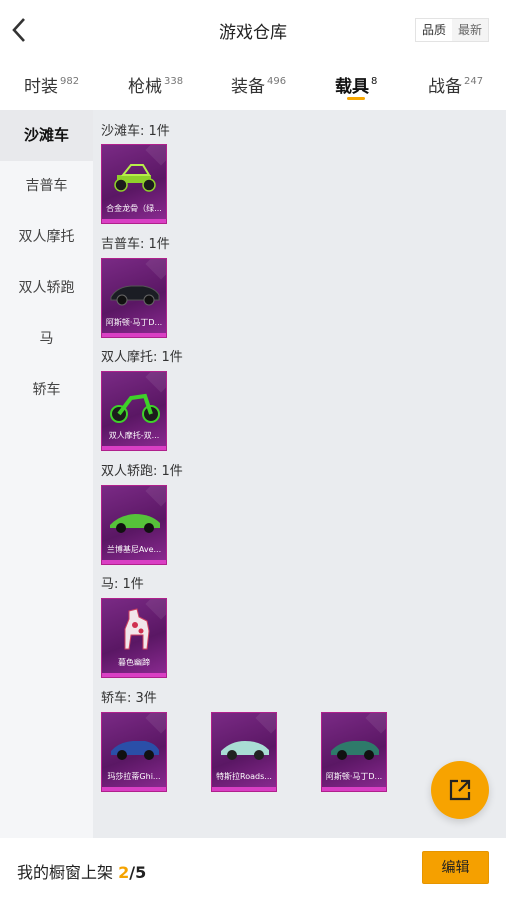  Describe the element at coordinates (41, 87) in the screenshot. I see `tab-label: 时装` at that location.